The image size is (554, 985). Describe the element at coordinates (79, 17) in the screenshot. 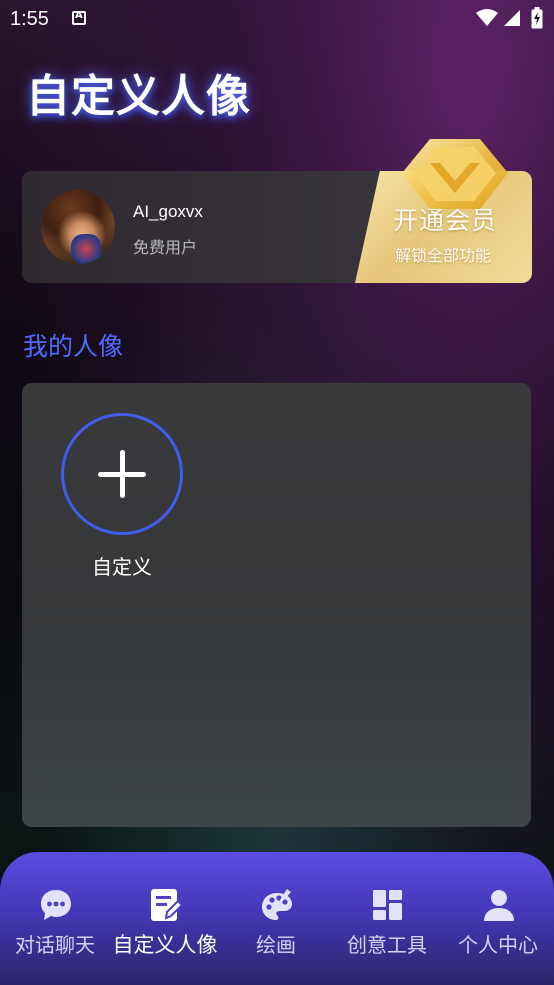

I see `notification-a-icon` at that location.